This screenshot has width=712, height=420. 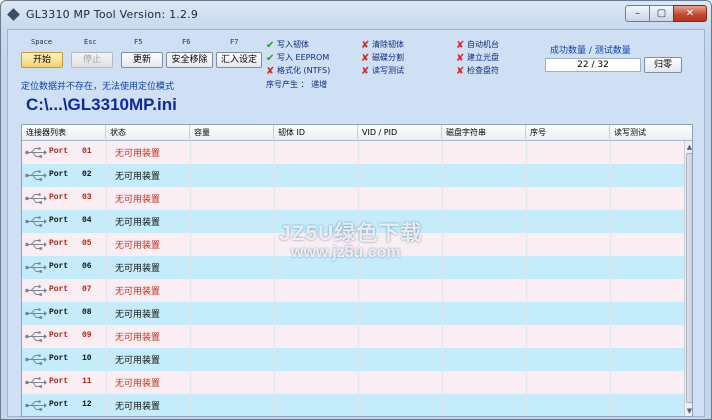 I want to click on port-number: 02, so click(x=87, y=174).